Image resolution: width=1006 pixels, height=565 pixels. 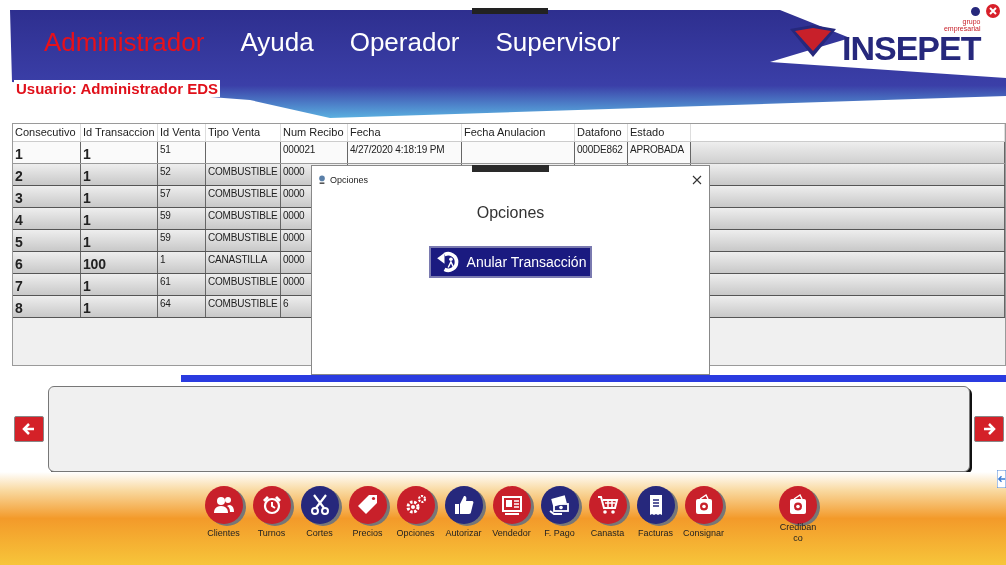 I want to click on table-cell: CANASTILLA, so click(x=243, y=262).